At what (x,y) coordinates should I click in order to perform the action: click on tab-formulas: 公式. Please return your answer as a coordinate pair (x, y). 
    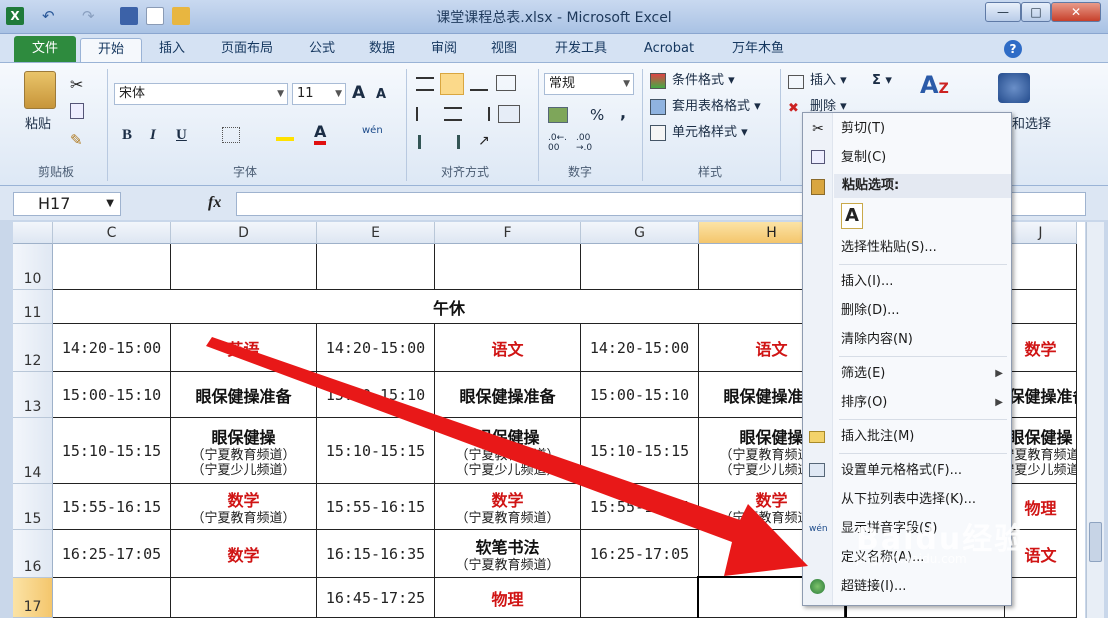
    Looking at the image, I should click on (322, 50).